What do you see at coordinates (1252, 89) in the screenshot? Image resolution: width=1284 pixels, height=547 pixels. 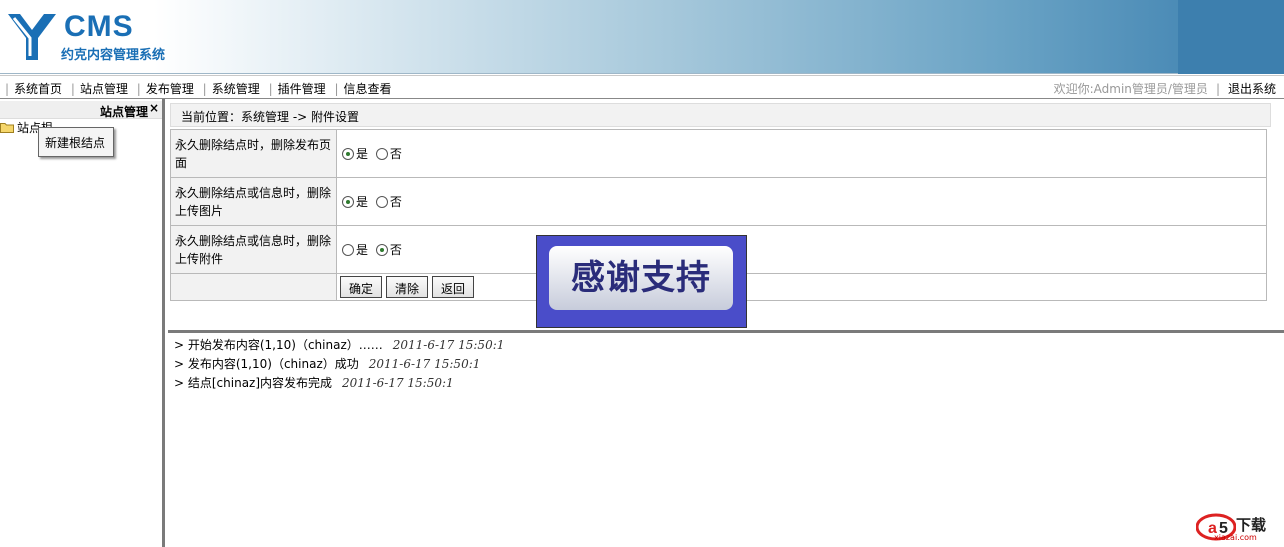 I see `logout-link: 退出系统` at bounding box center [1252, 89].